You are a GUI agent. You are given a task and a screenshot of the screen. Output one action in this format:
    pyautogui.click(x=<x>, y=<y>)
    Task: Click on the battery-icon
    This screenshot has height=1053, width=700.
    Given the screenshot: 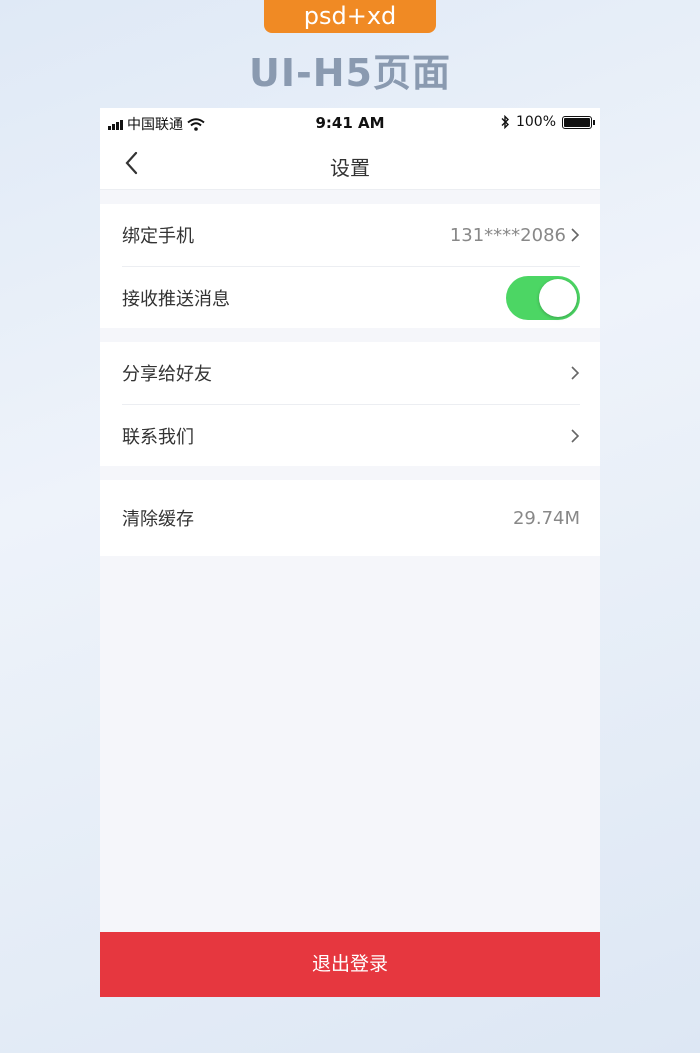 What is the action you would take?
    pyautogui.click(x=578, y=122)
    